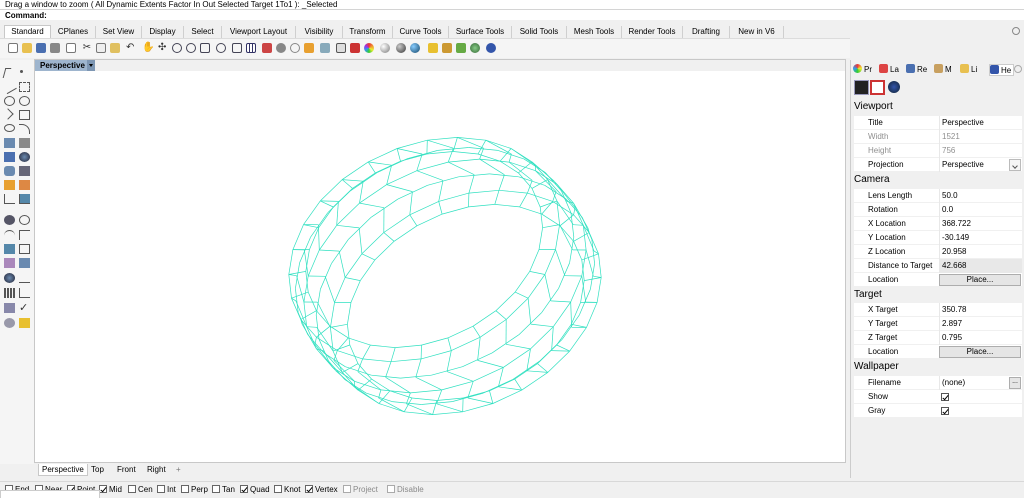 The image size is (1024, 498). I want to click on scale-icon, so click(24, 249).